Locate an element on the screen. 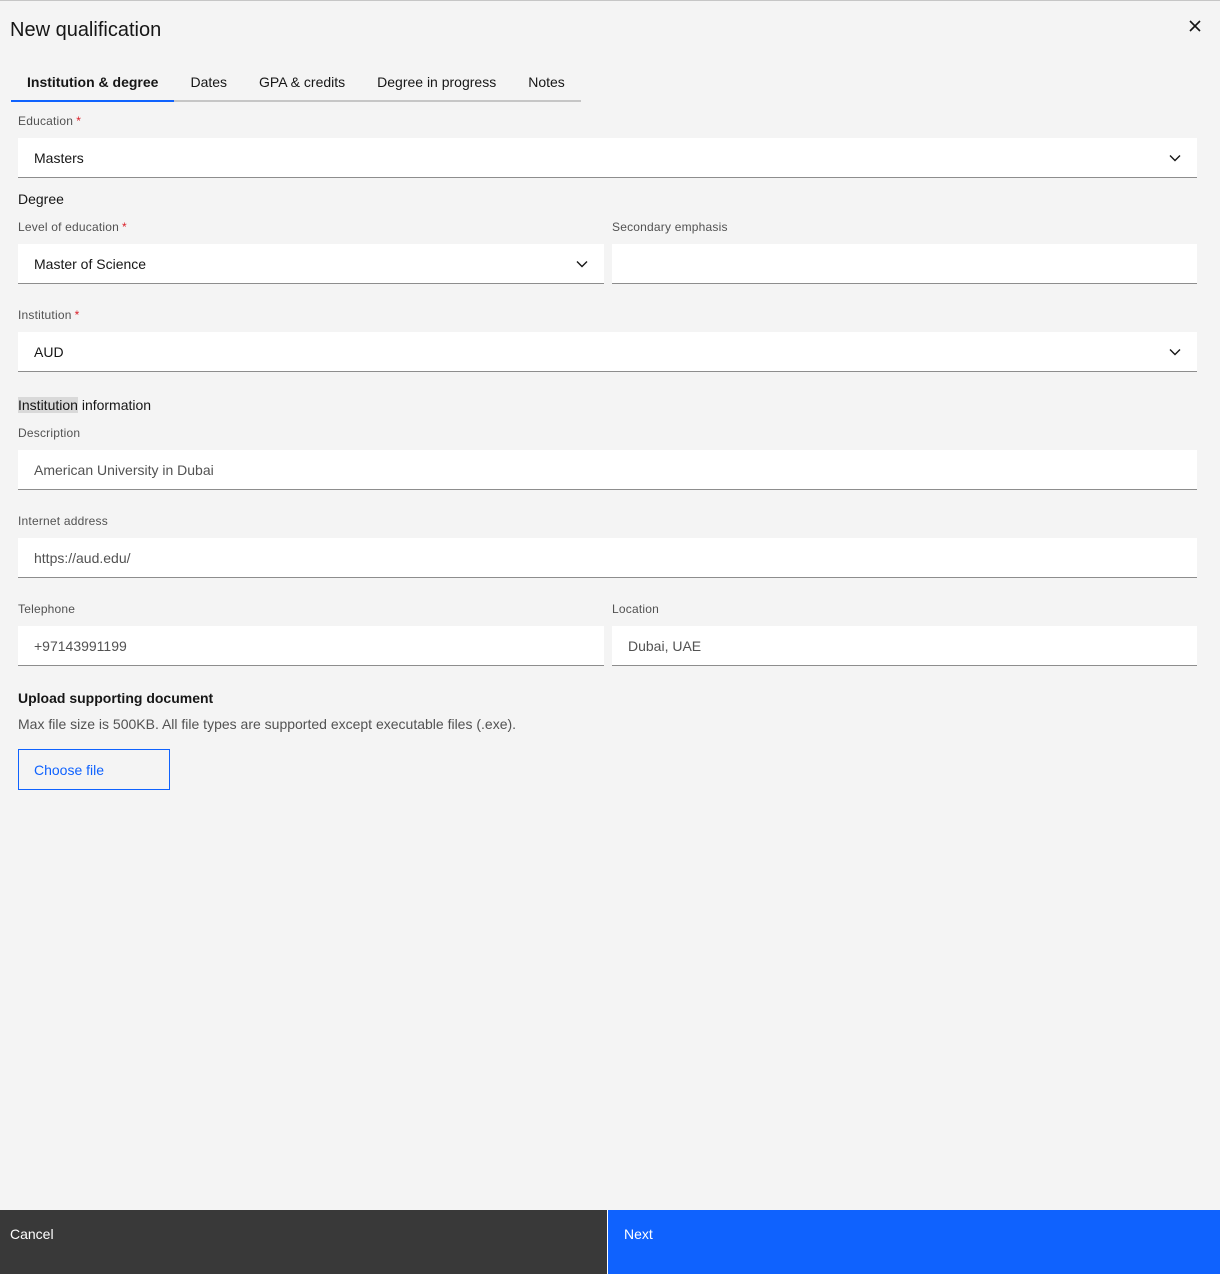 This screenshot has height=1274, width=1220. internet-address-label: Internet address is located at coordinates (63, 521).